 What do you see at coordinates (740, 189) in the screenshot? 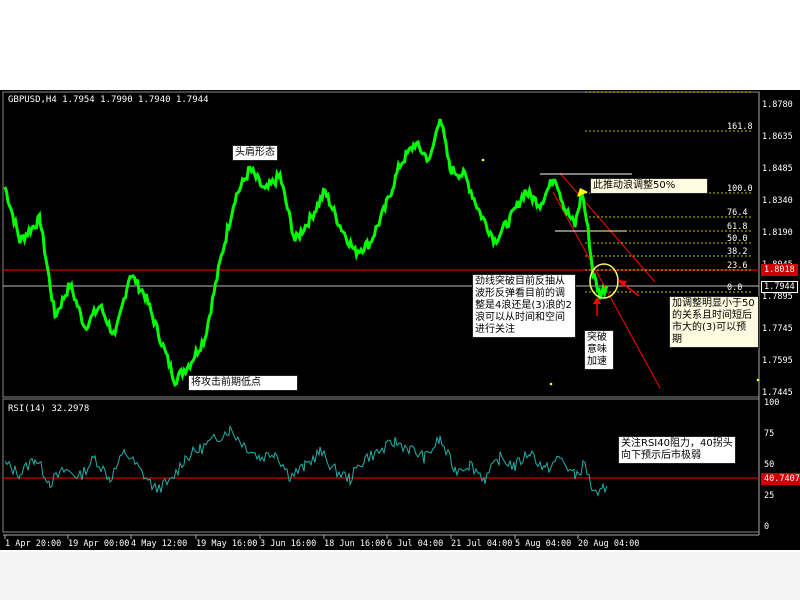
I see `fib-level-label: 100.0` at bounding box center [740, 189].